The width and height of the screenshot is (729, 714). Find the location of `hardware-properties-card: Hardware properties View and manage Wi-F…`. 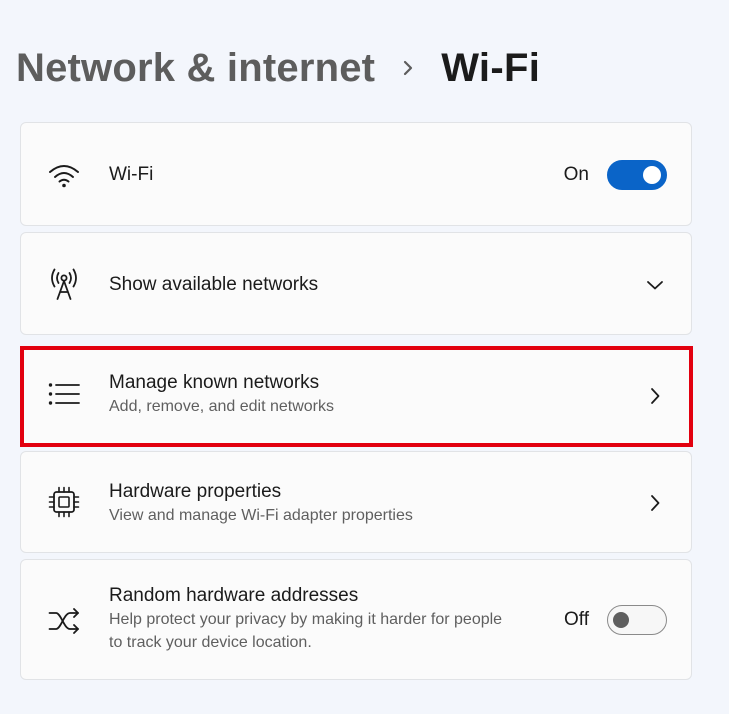

hardware-properties-card: Hardware properties View and manage Wi-F… is located at coordinates (356, 502).